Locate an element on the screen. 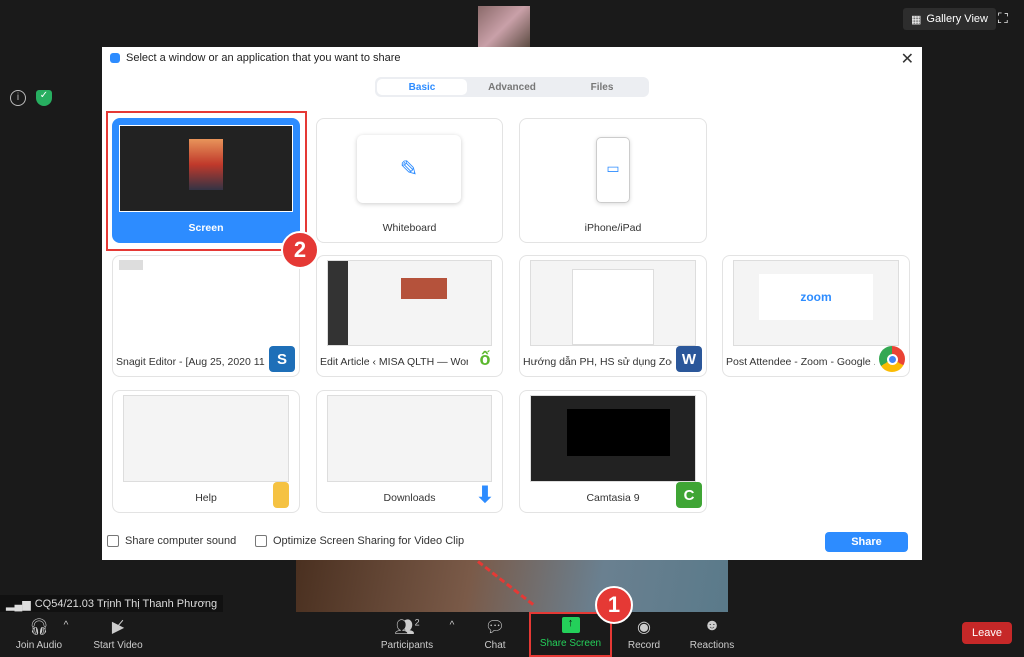 The height and width of the screenshot is (657, 1024). share-tabs: Basic Advanced Files is located at coordinates (512, 87).